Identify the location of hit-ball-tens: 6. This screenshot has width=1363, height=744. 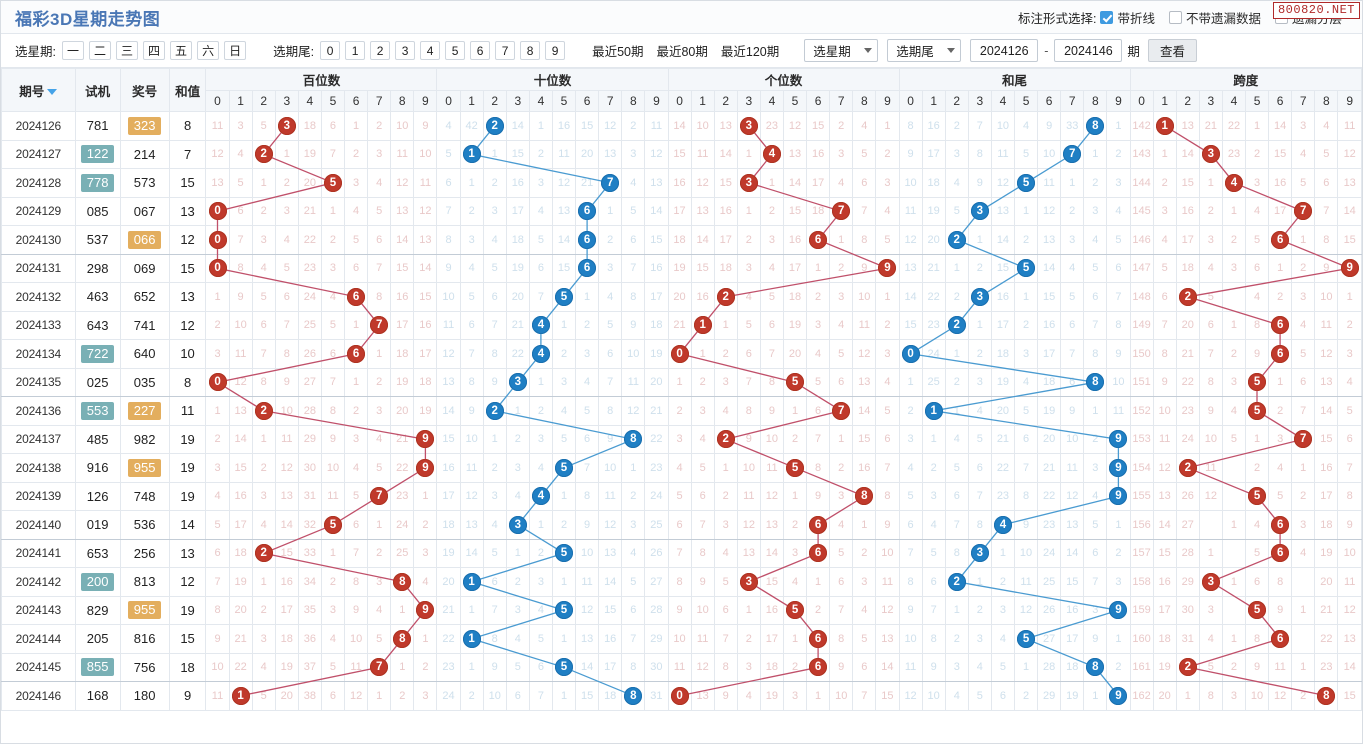
(587, 239).